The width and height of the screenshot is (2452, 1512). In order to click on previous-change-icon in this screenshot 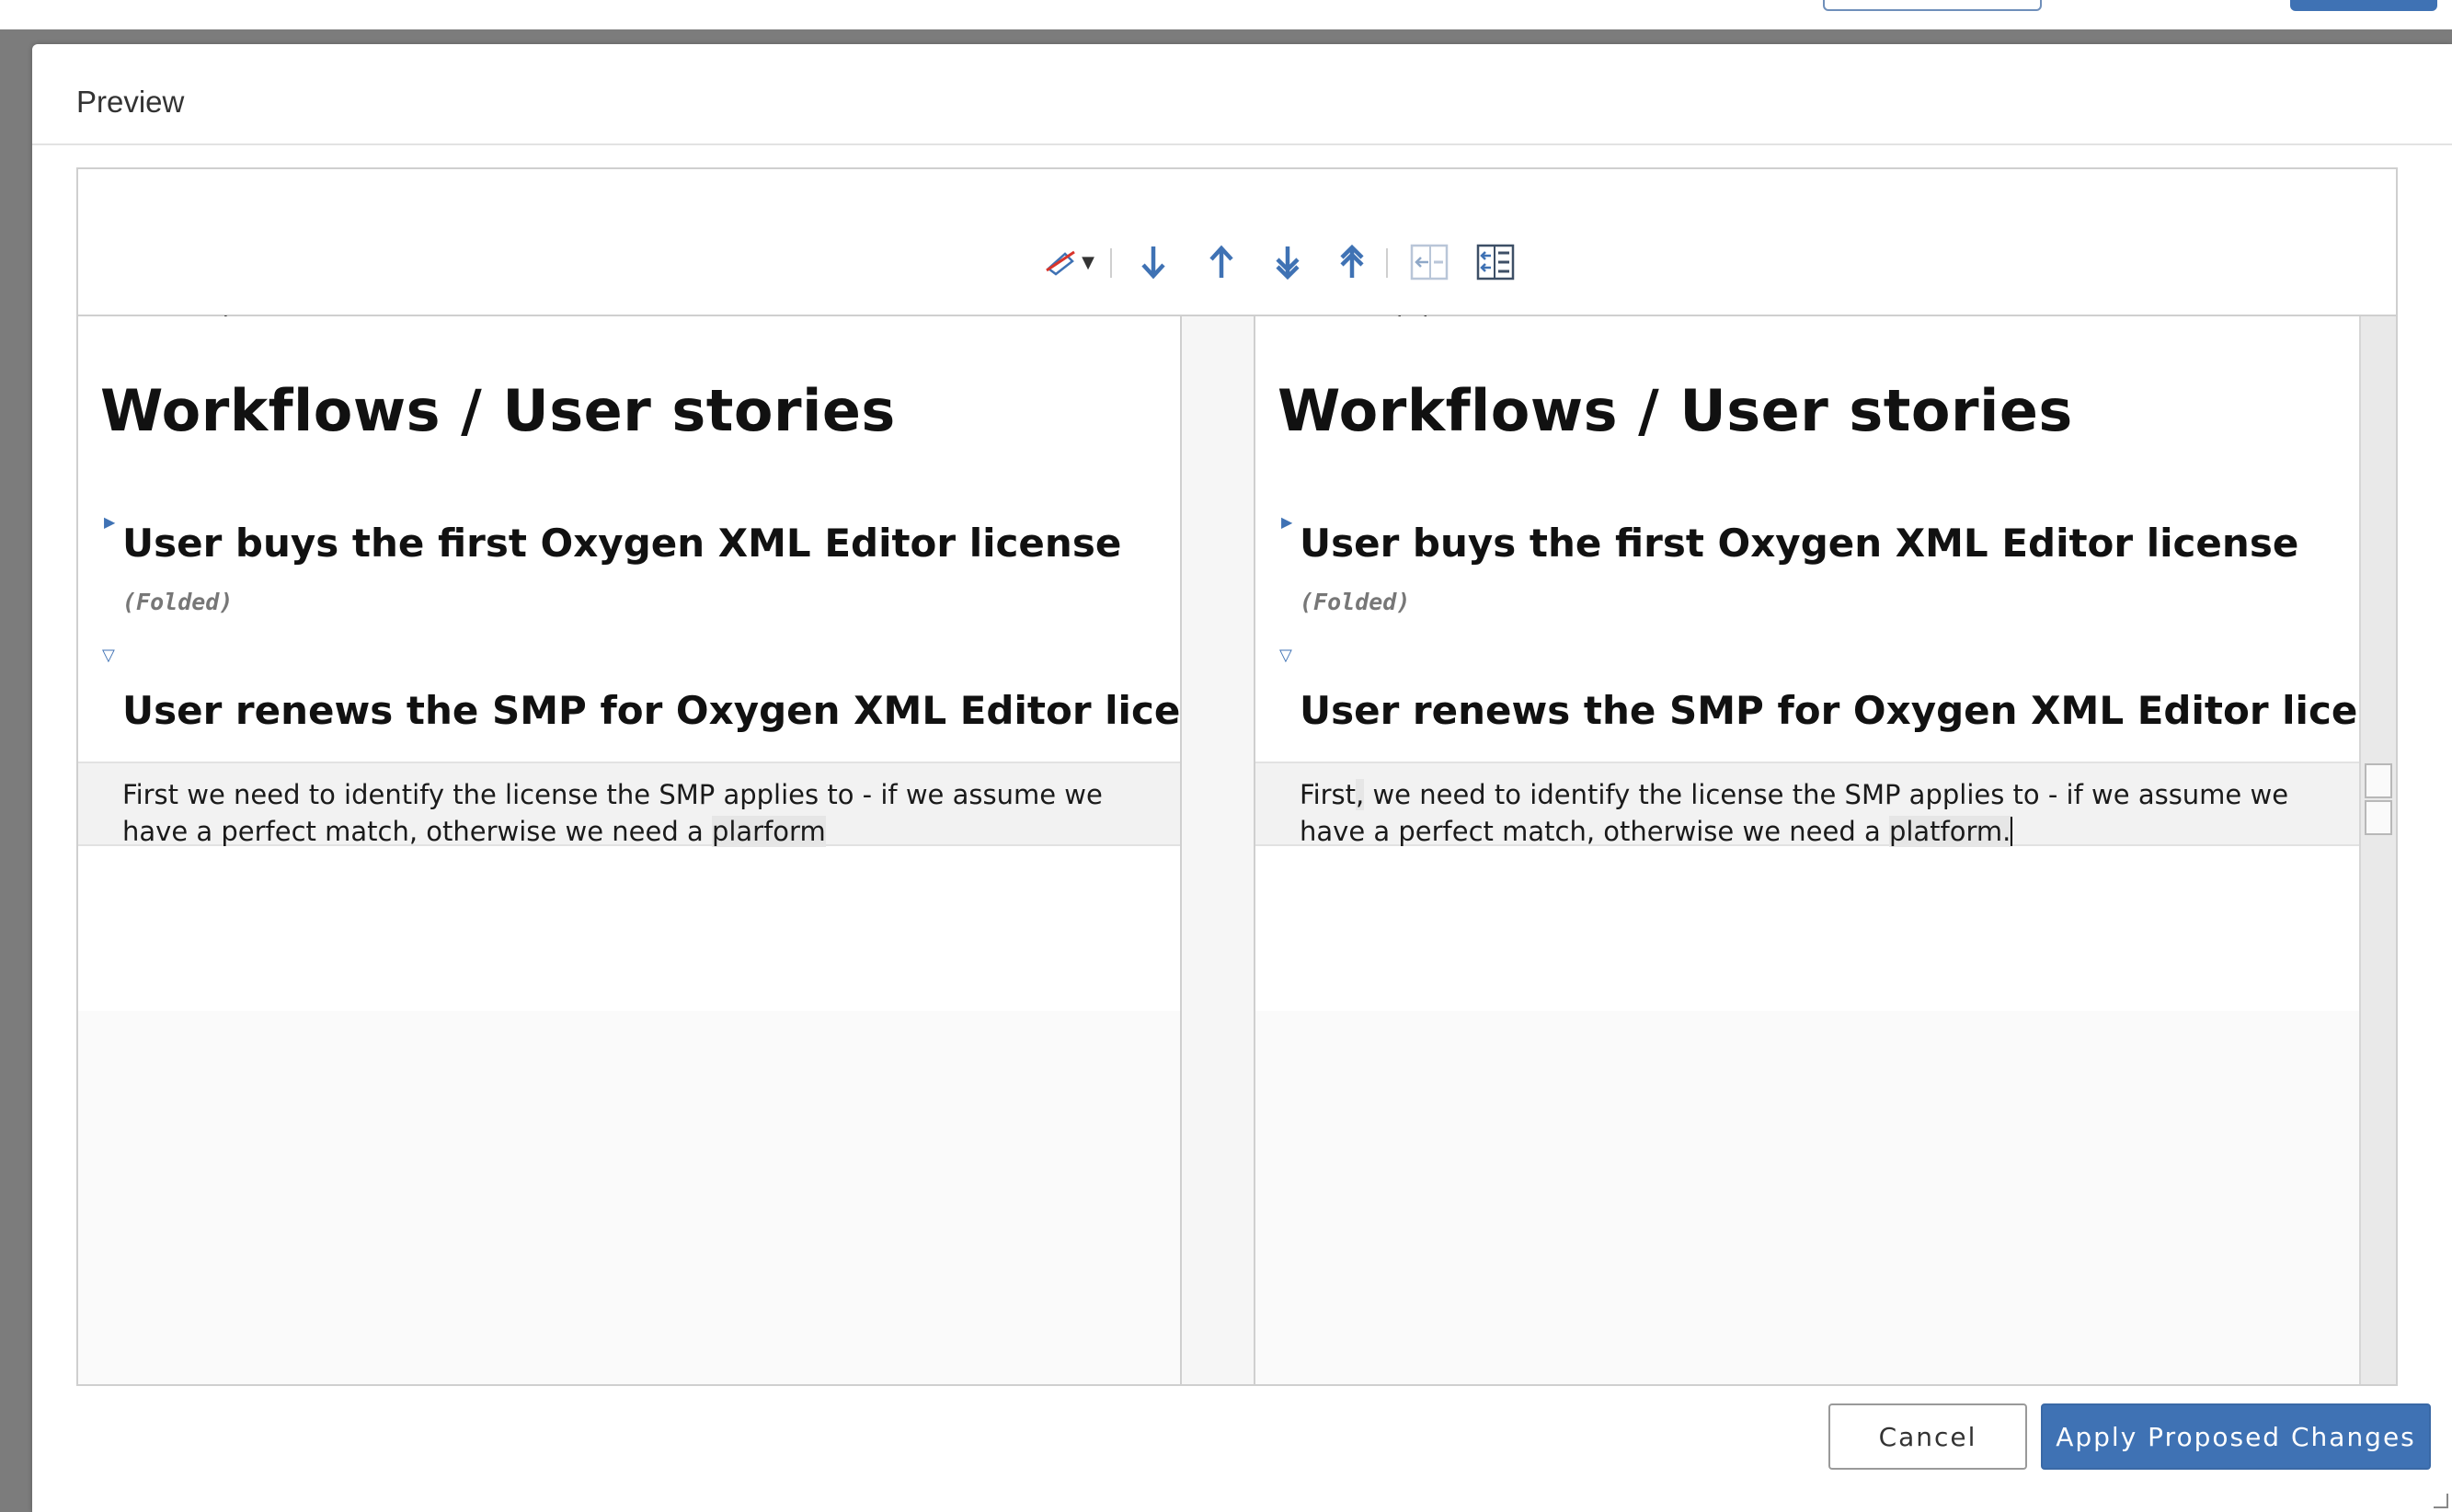, I will do `click(1221, 262)`.